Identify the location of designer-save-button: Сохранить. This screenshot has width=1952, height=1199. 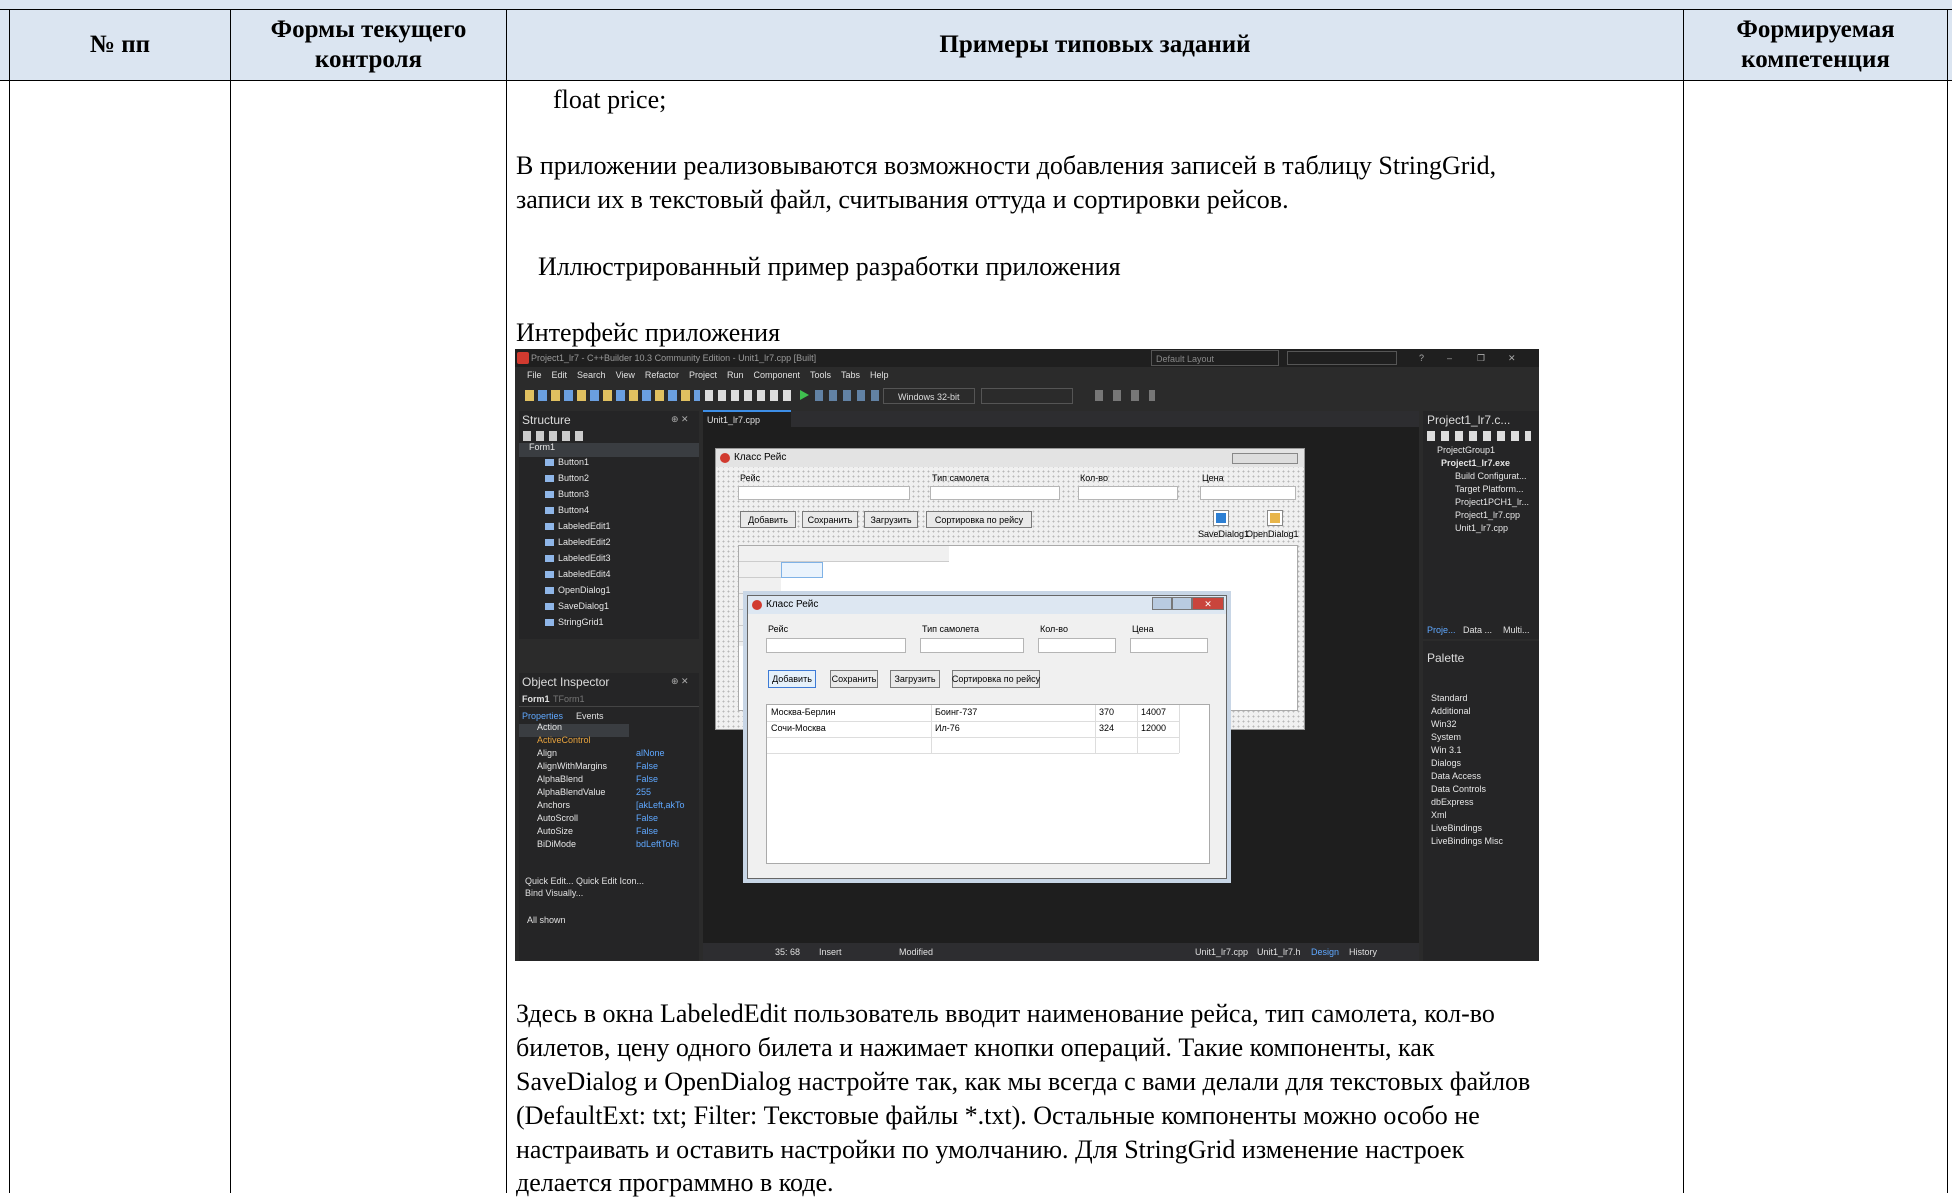
(830, 519).